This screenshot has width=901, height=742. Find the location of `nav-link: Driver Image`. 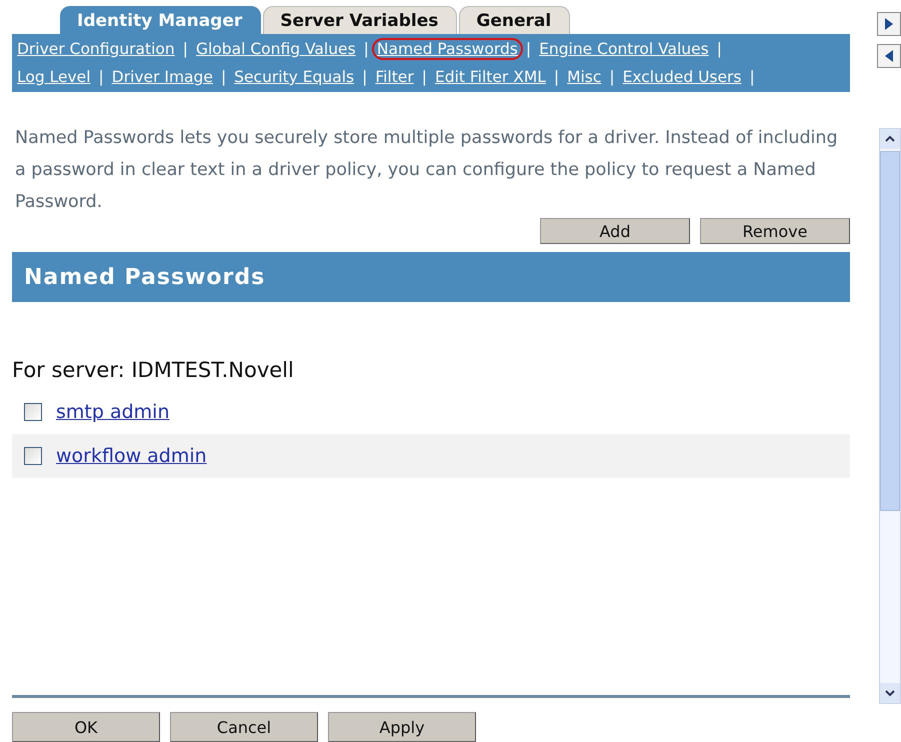

nav-link: Driver Image is located at coordinates (162, 77).